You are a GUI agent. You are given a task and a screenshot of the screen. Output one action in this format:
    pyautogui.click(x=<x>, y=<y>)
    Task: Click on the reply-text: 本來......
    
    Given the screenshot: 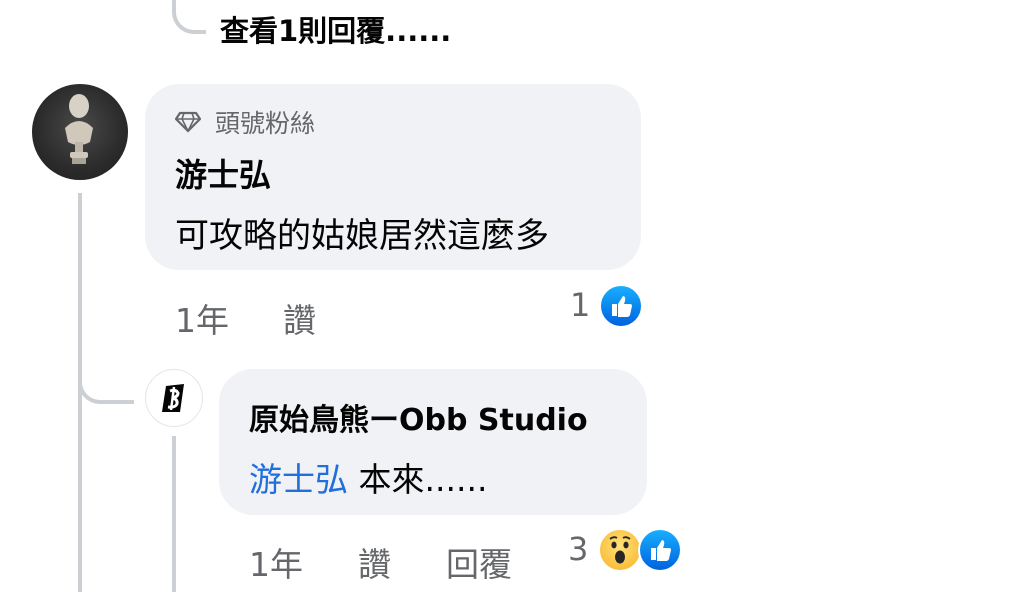 What is the action you would take?
    pyautogui.click(x=423, y=479)
    